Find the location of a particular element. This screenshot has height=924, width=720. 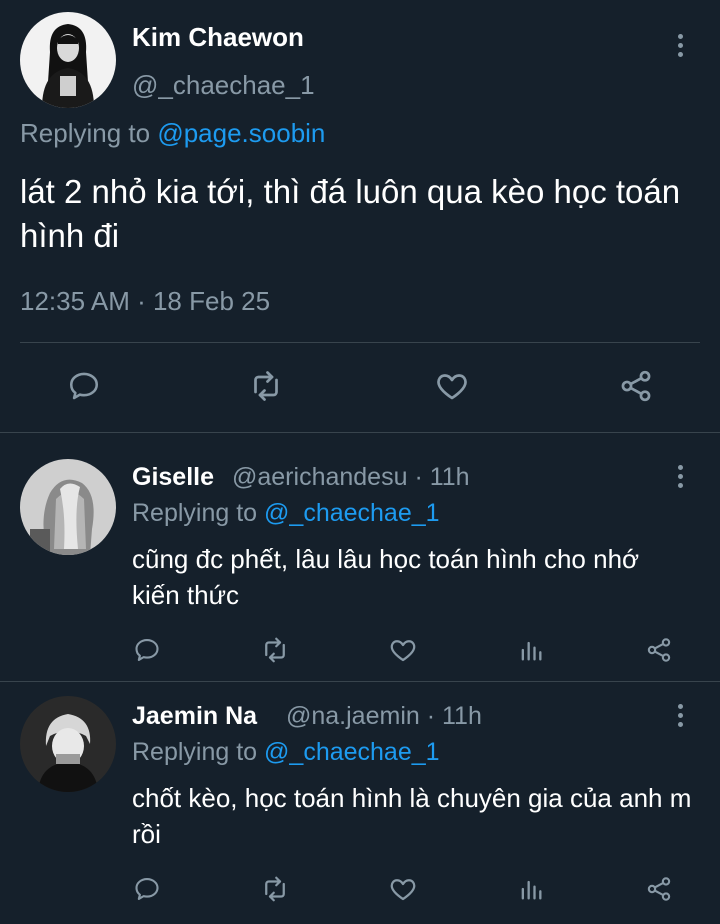

author-handle: @na.jaemin is located at coordinates (353, 716).